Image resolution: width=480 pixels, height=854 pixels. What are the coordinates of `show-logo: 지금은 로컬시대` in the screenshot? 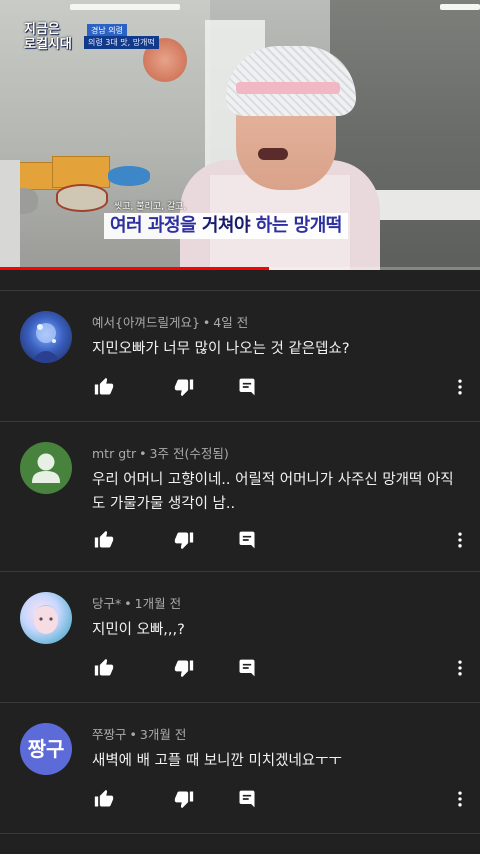 It's located at (50, 37).